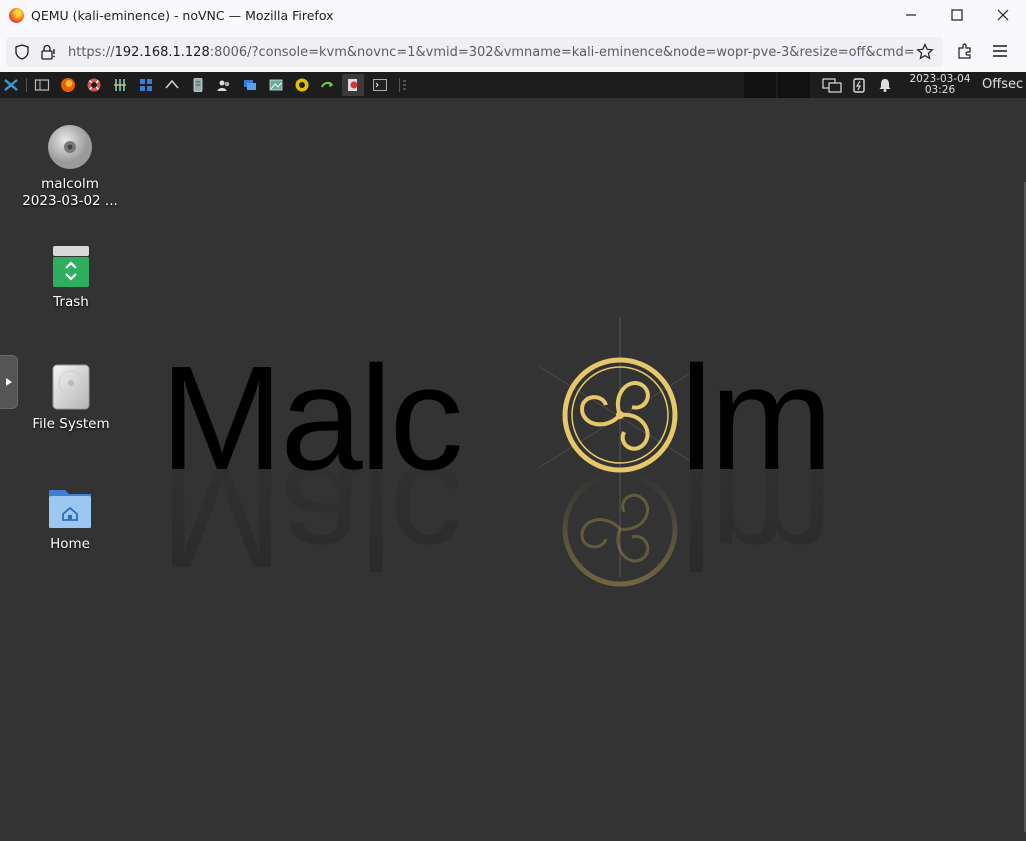  I want to click on panel-user-menu: Offsec, so click(1002, 84).